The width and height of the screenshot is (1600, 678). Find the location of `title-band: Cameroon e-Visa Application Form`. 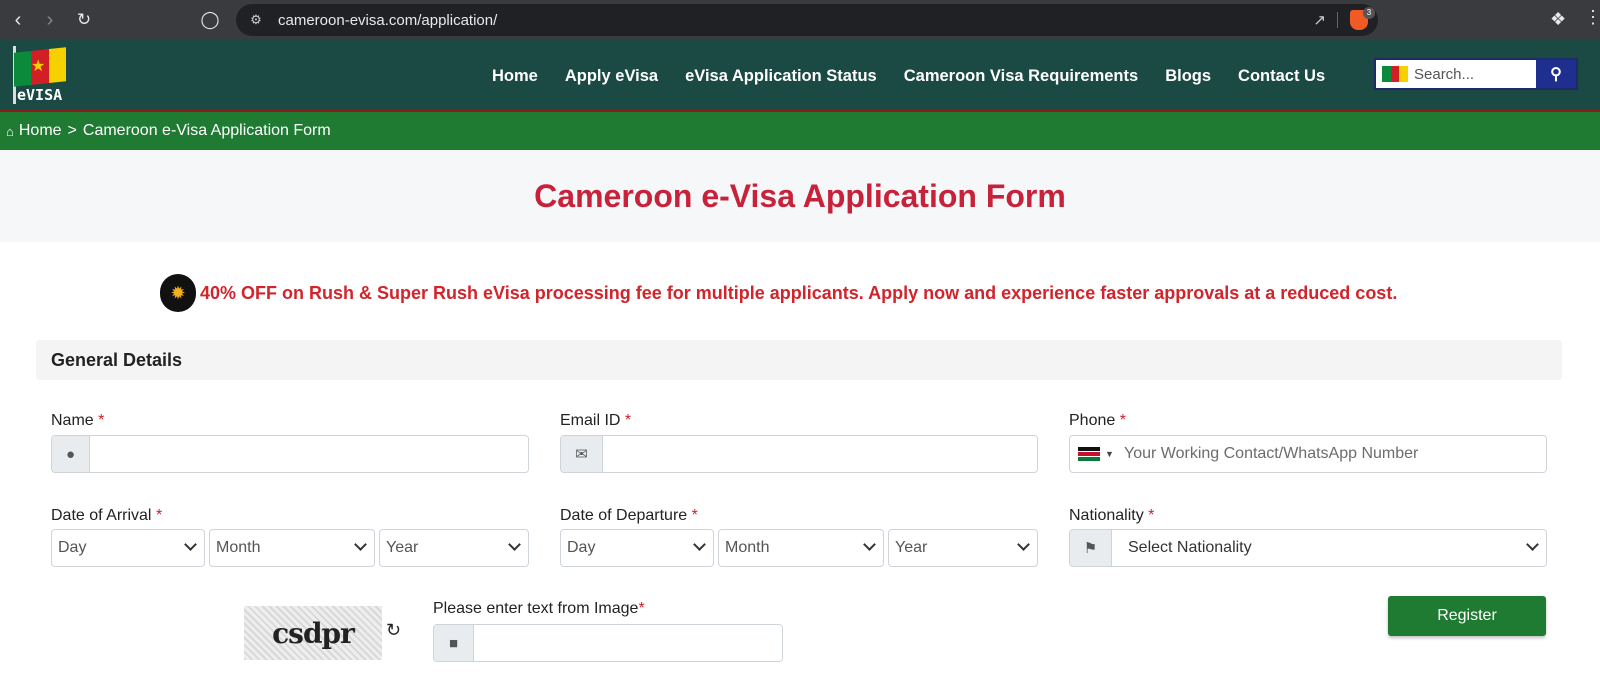

title-band: Cameroon e-Visa Application Form is located at coordinates (800, 196).